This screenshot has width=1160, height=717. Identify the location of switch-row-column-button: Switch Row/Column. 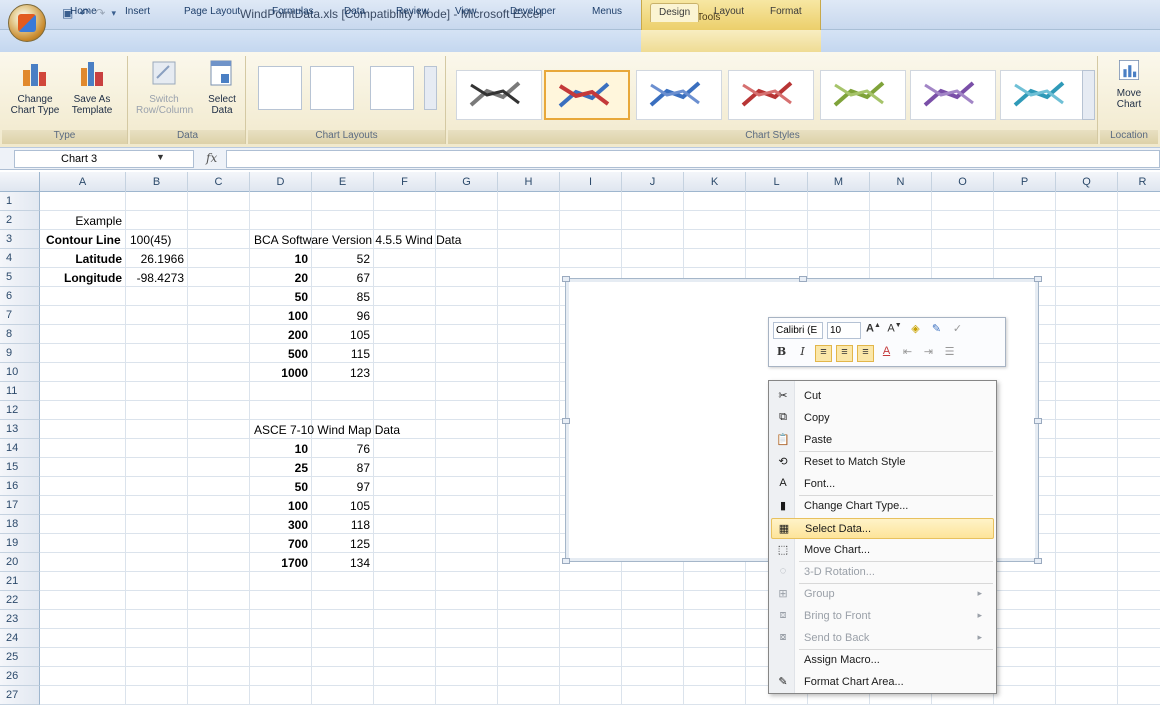
(164, 87).